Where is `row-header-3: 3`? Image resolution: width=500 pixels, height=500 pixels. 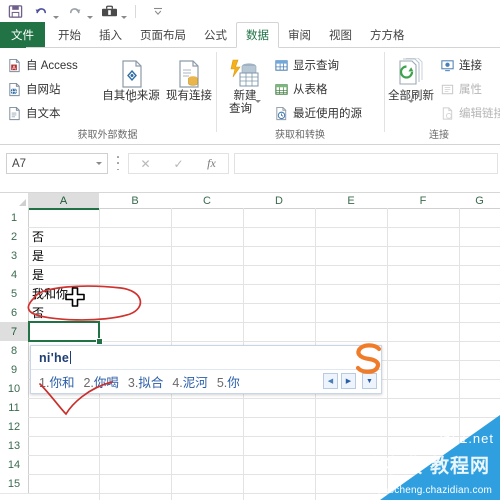
row-header-3: 3 is located at coordinates (14, 256).